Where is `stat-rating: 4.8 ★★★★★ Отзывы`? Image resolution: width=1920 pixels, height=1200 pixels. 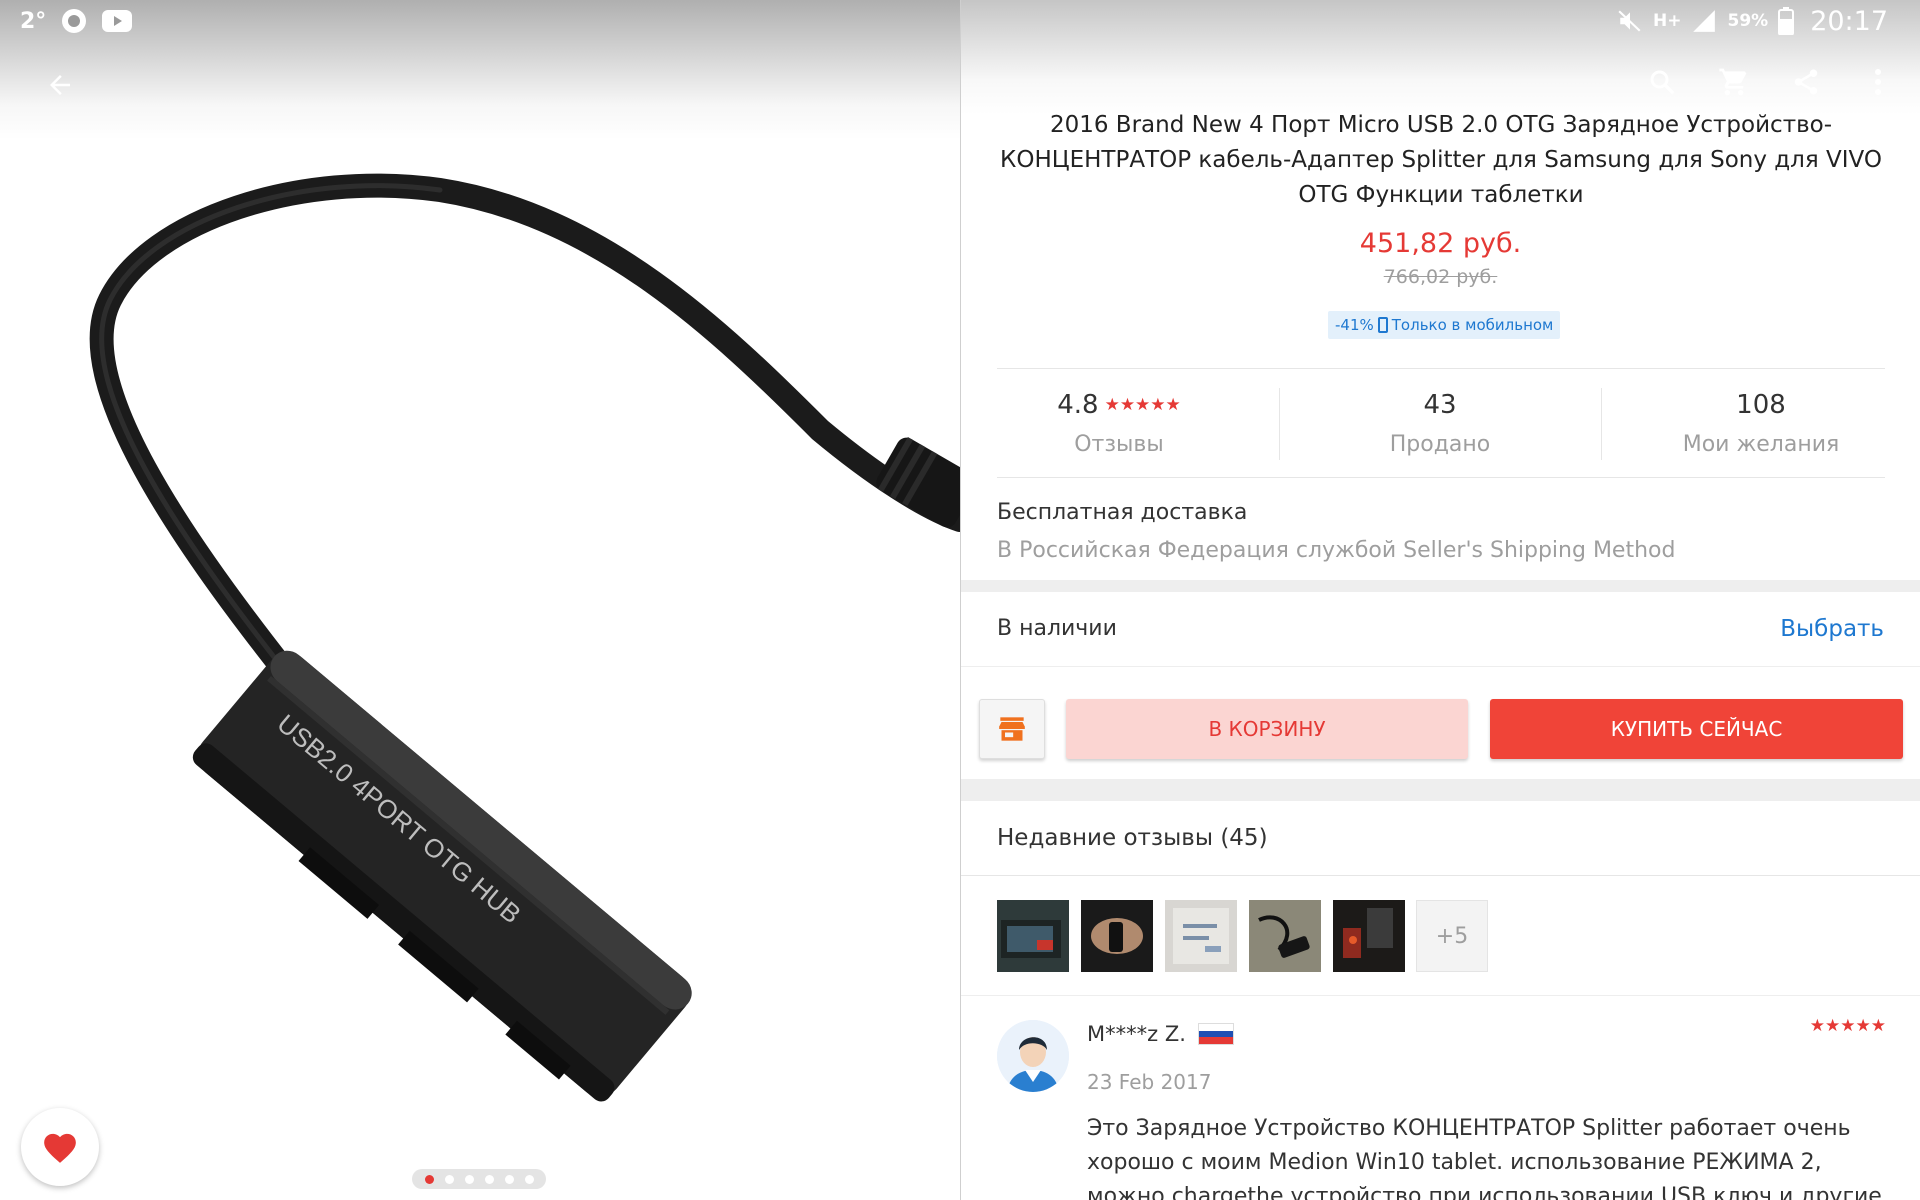
stat-rating: 4.8 ★★★★★ Отзывы is located at coordinates (1119, 422).